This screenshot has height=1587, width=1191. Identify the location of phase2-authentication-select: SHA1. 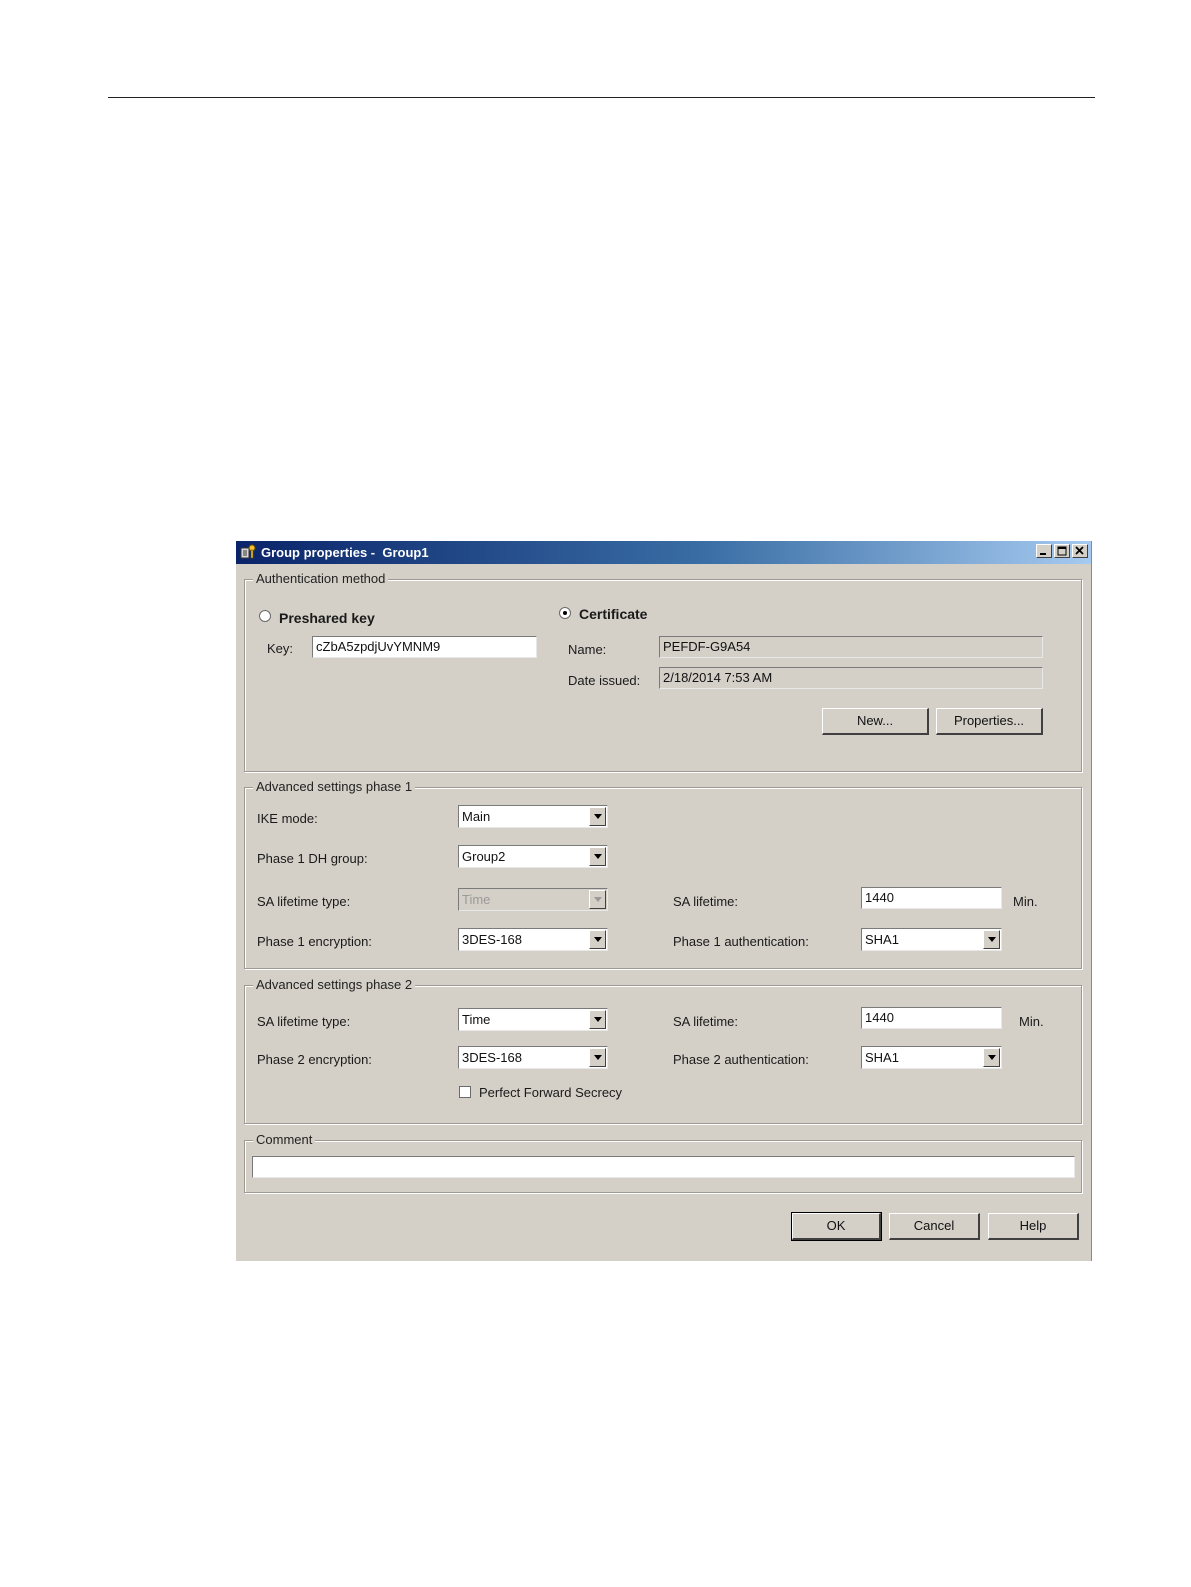
(931, 1057).